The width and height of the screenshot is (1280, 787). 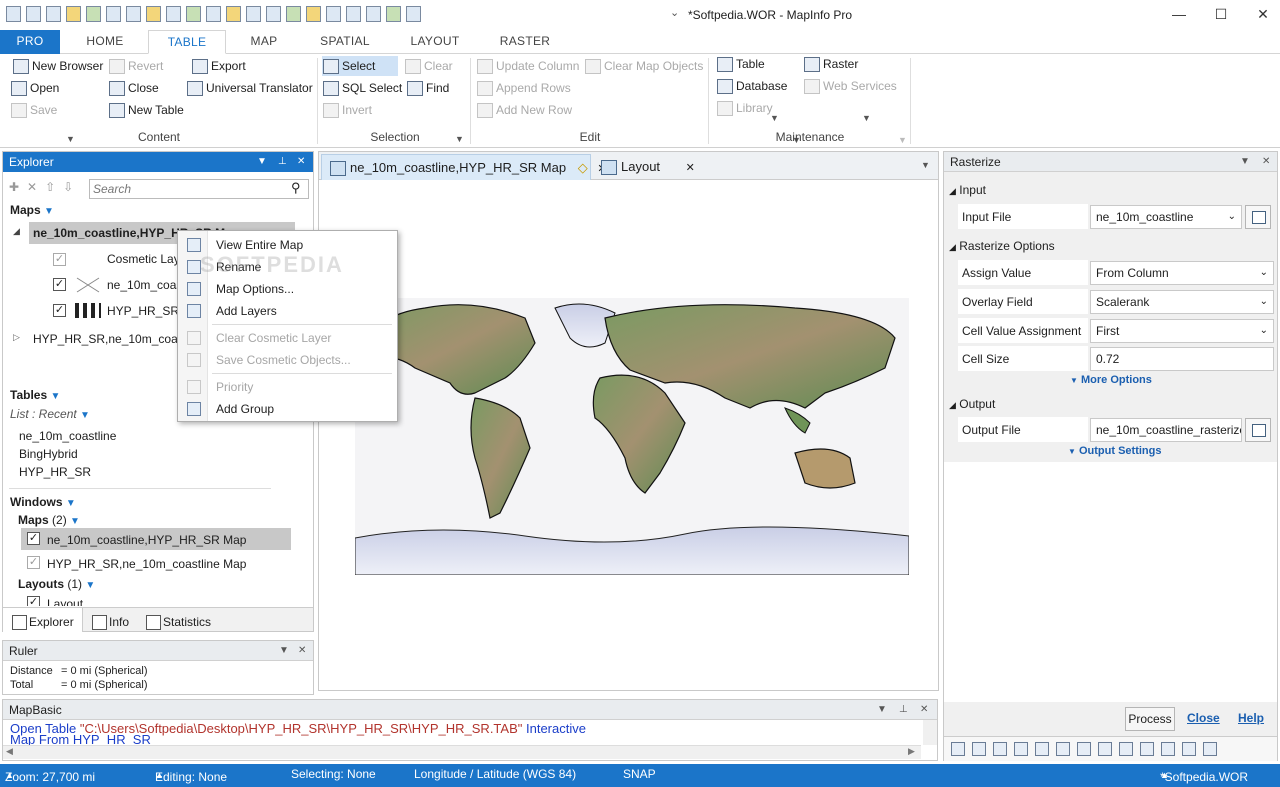 I want to click on clip-icon, so click(x=1126, y=749).